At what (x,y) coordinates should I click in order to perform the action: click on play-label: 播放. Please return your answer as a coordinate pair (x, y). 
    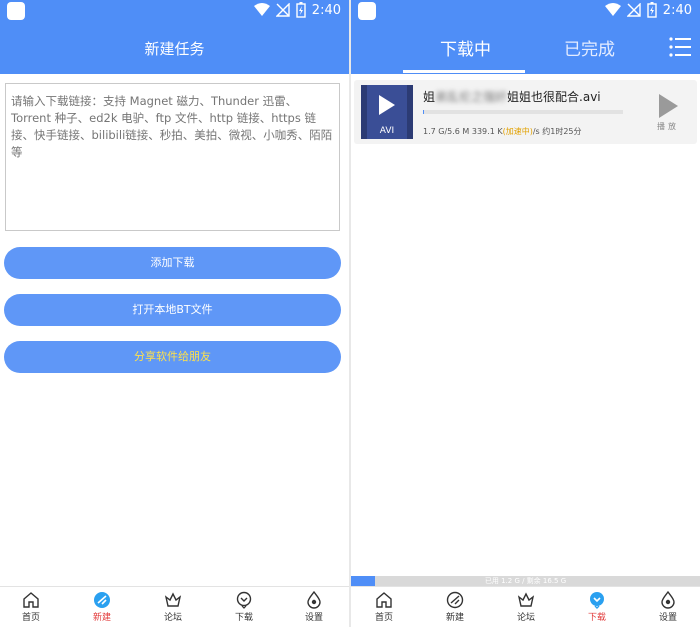
    Looking at the image, I should click on (668, 126).